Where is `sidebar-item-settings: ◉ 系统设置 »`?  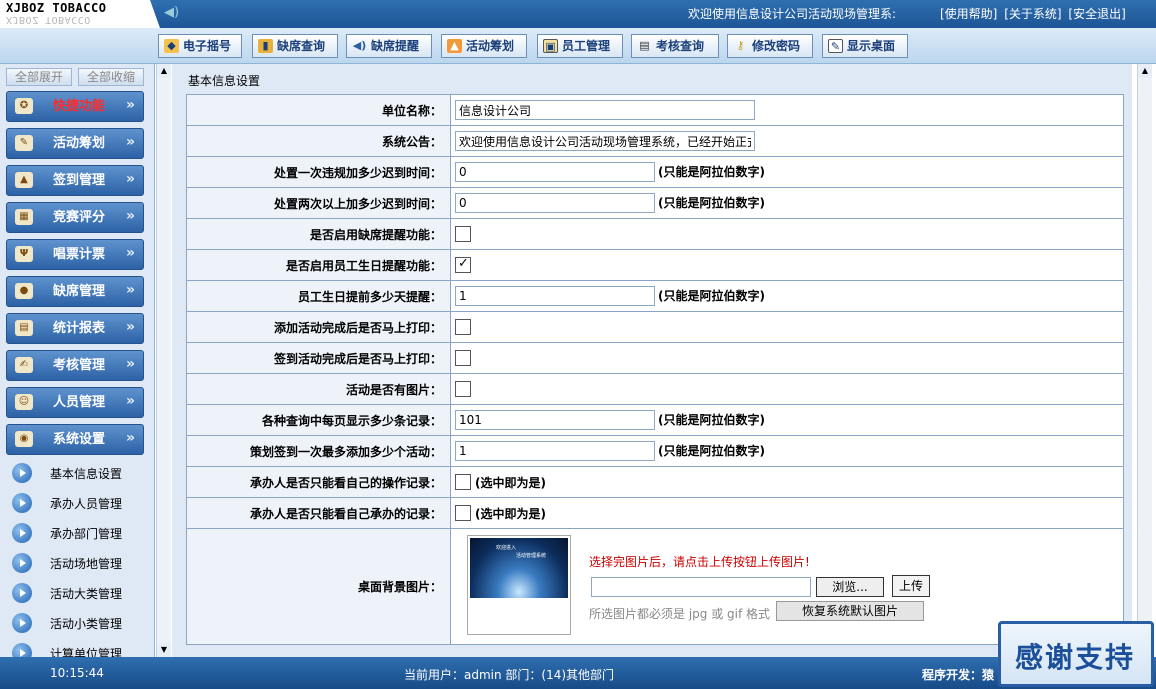 sidebar-item-settings: ◉ 系统设置 » is located at coordinates (75, 439).